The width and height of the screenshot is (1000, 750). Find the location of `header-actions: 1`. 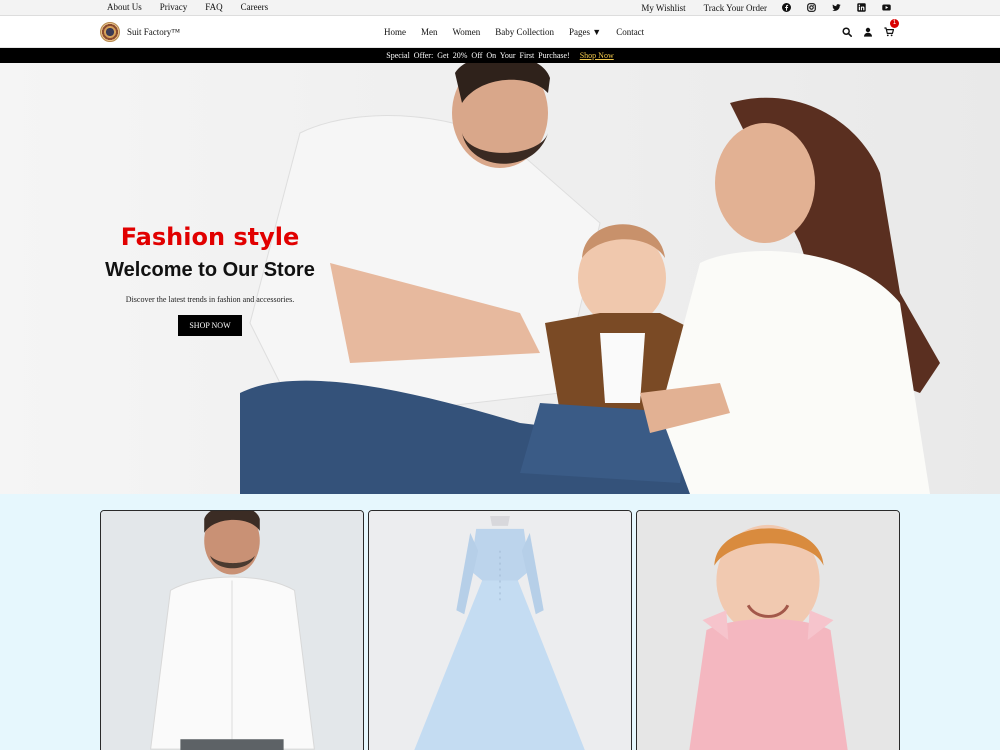

header-actions: 1 is located at coordinates (865, 28).